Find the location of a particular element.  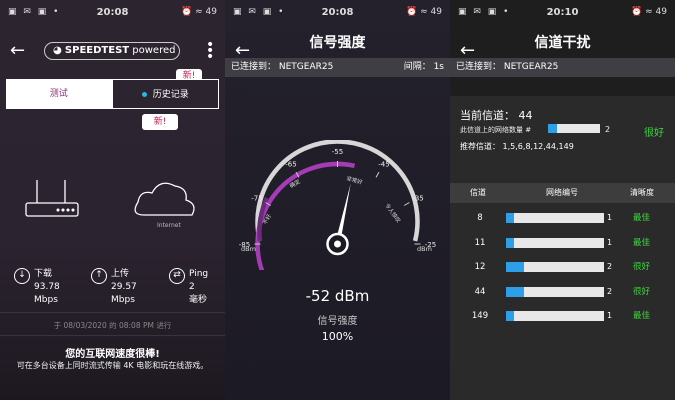

divider is located at coordinates (112, 335).